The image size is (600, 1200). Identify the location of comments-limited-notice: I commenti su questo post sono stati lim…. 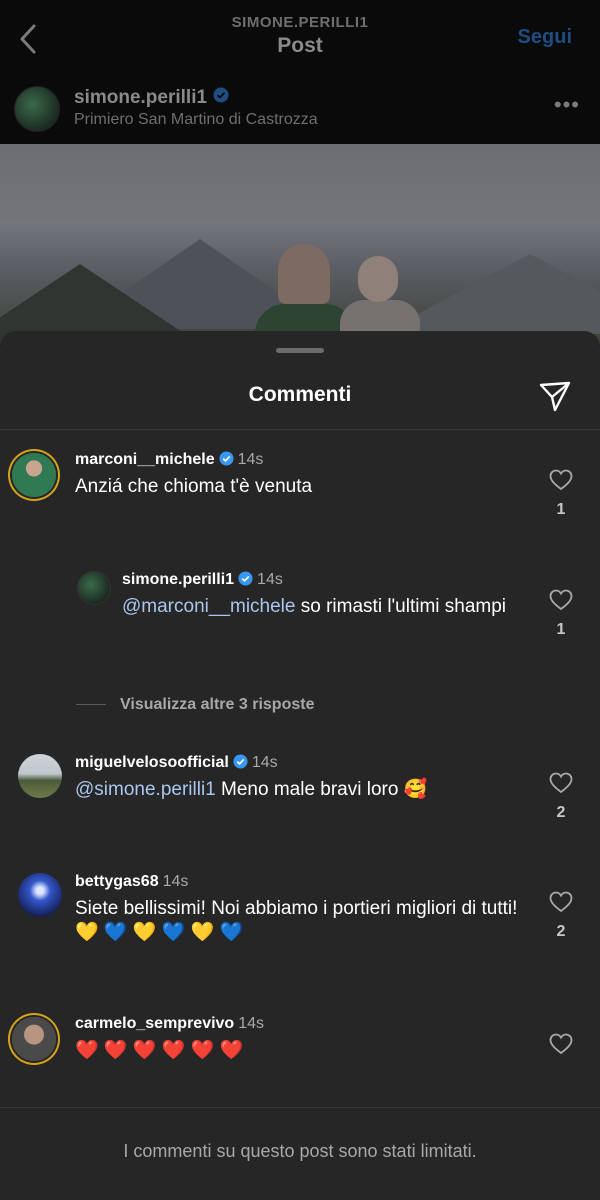
(300, 1151).